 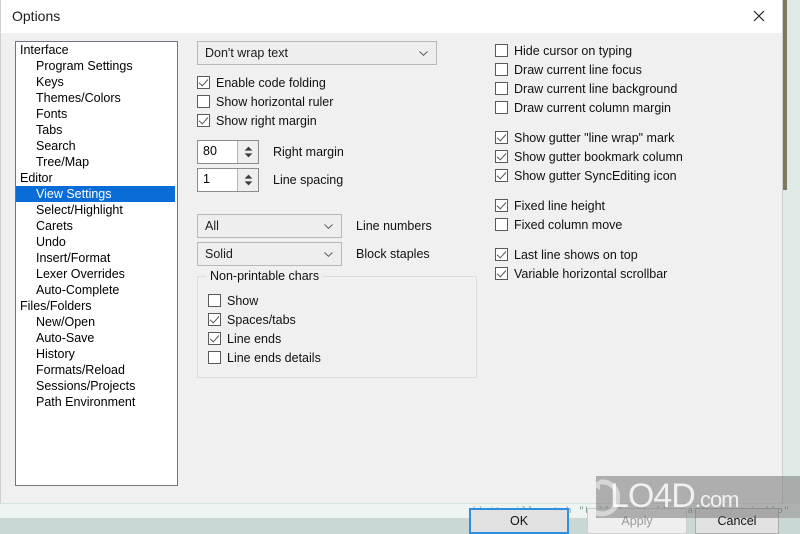 I want to click on tree-item-label: Files/Folders, so click(x=56, y=306).